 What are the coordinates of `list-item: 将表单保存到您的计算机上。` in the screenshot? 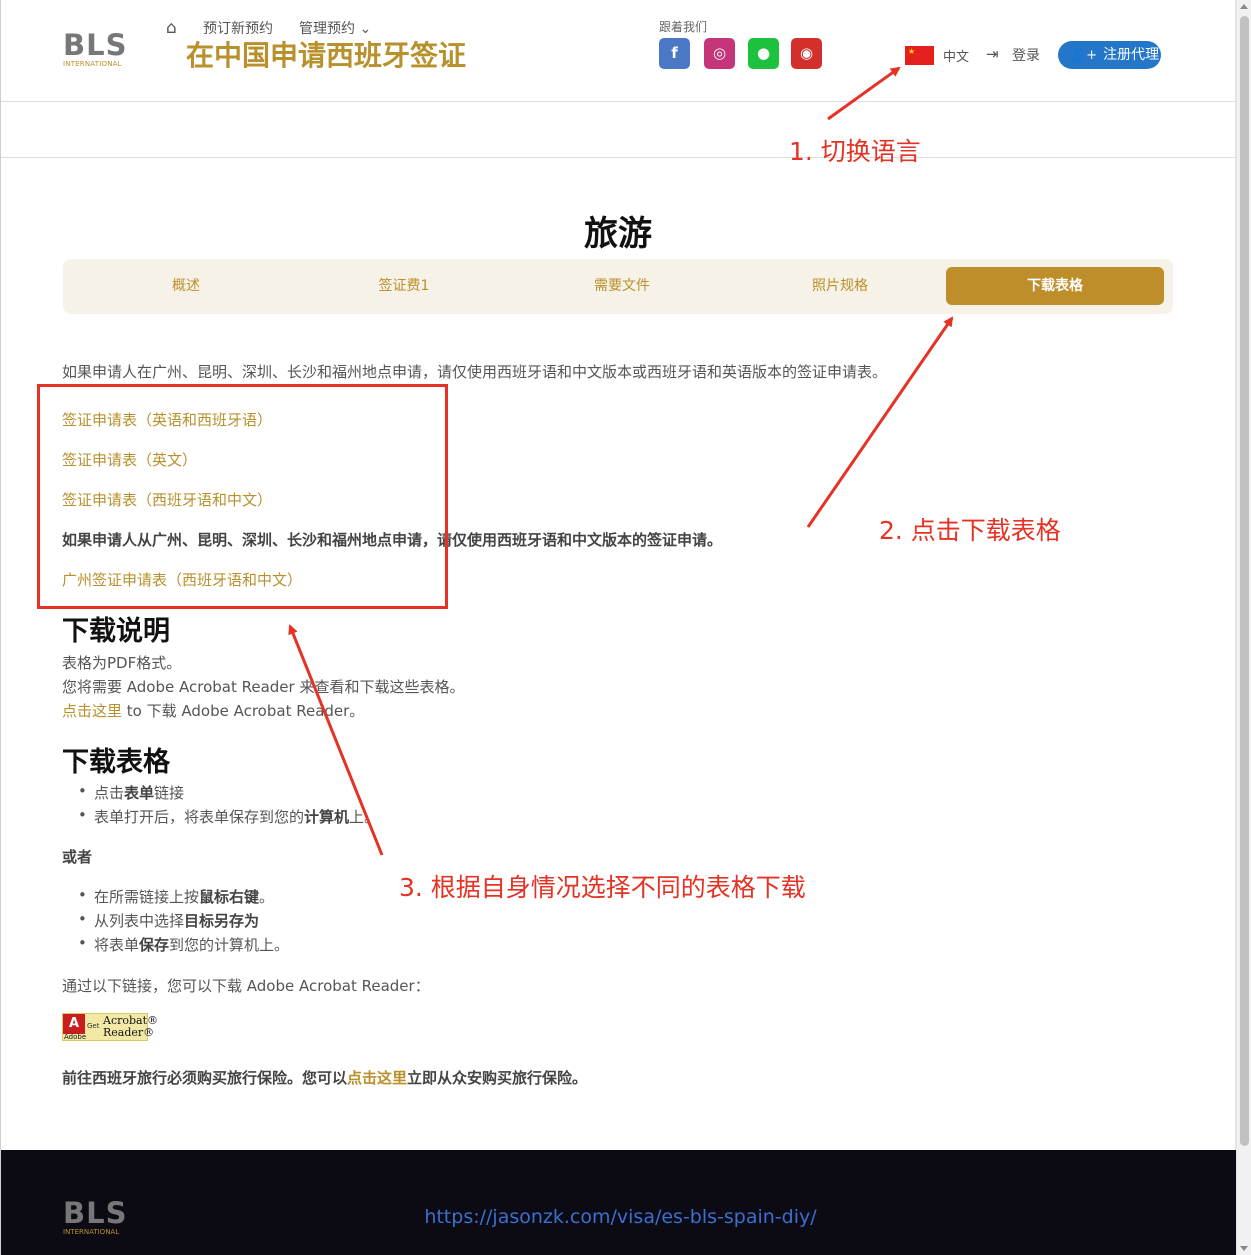 It's located at (183, 944).